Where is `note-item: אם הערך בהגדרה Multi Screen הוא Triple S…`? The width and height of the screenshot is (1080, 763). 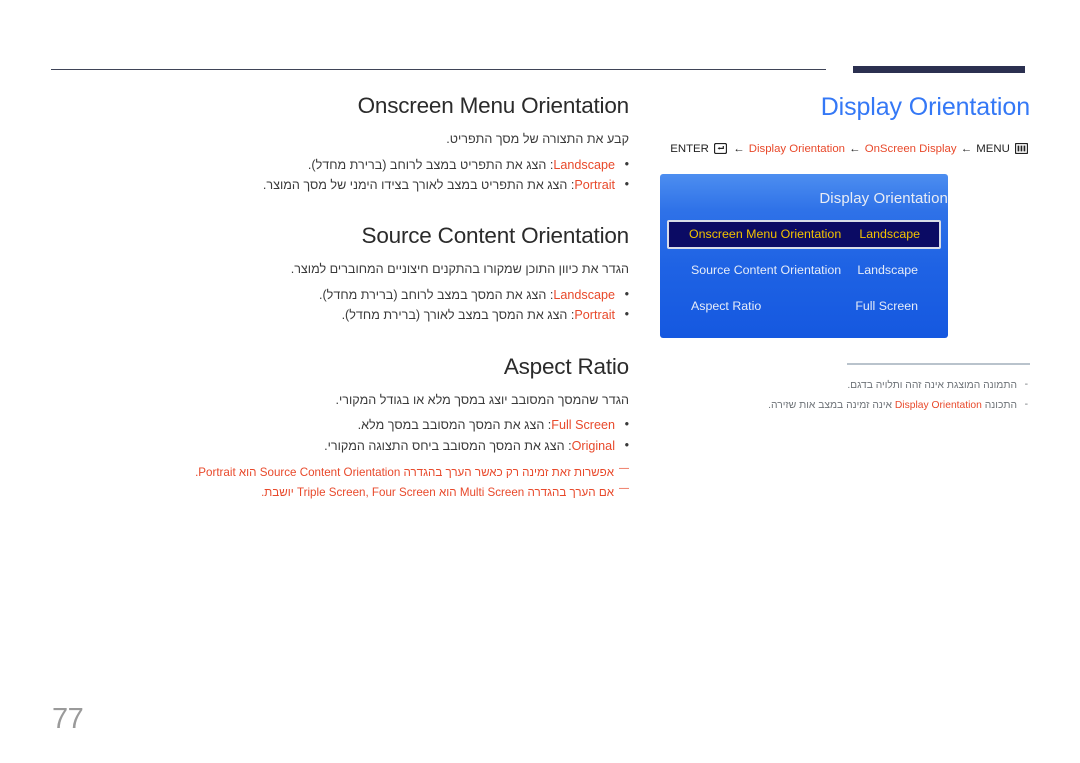
note-item: אם הערך בהגדרה Multi Screen הוא Triple S… is located at coordinates (340, 491).